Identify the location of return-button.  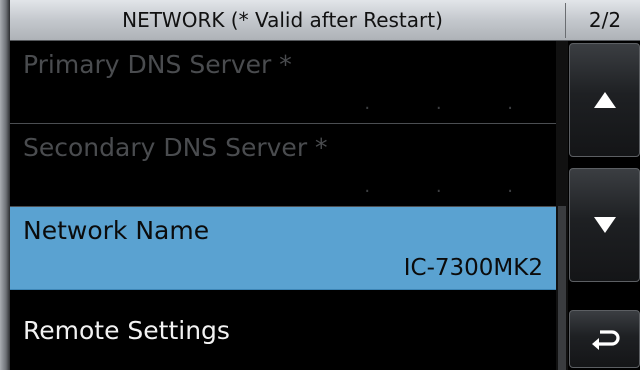
(604, 339).